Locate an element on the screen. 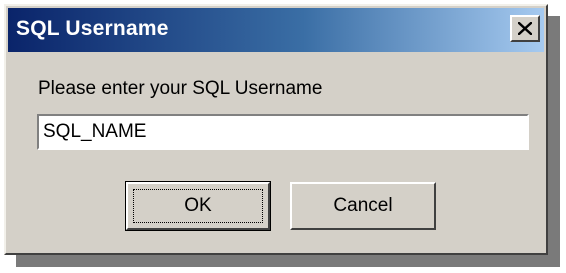  cancel-button-label: Cancel is located at coordinates (363, 205).